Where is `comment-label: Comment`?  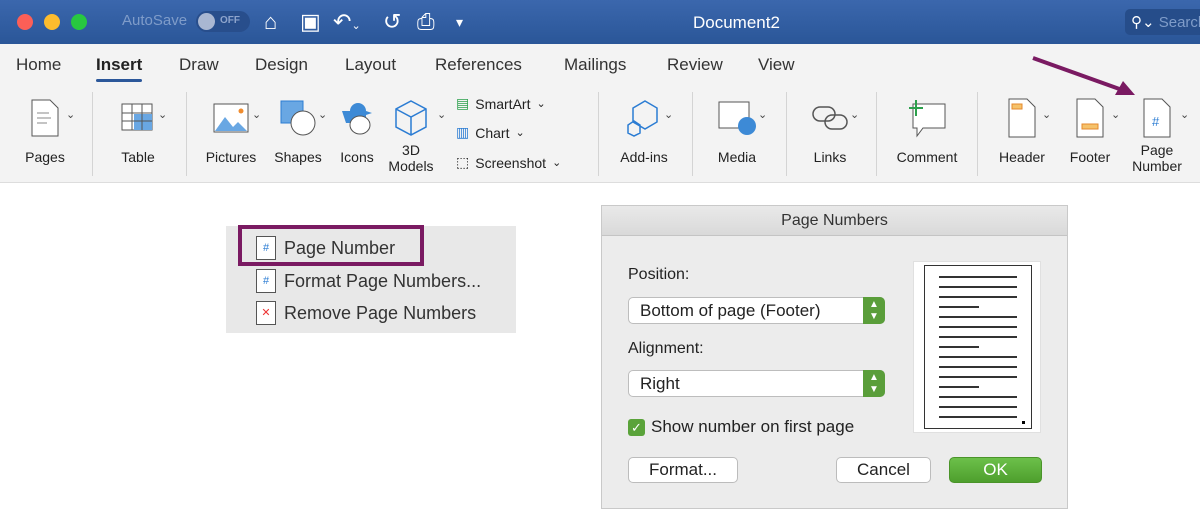 comment-label: Comment is located at coordinates (927, 157).